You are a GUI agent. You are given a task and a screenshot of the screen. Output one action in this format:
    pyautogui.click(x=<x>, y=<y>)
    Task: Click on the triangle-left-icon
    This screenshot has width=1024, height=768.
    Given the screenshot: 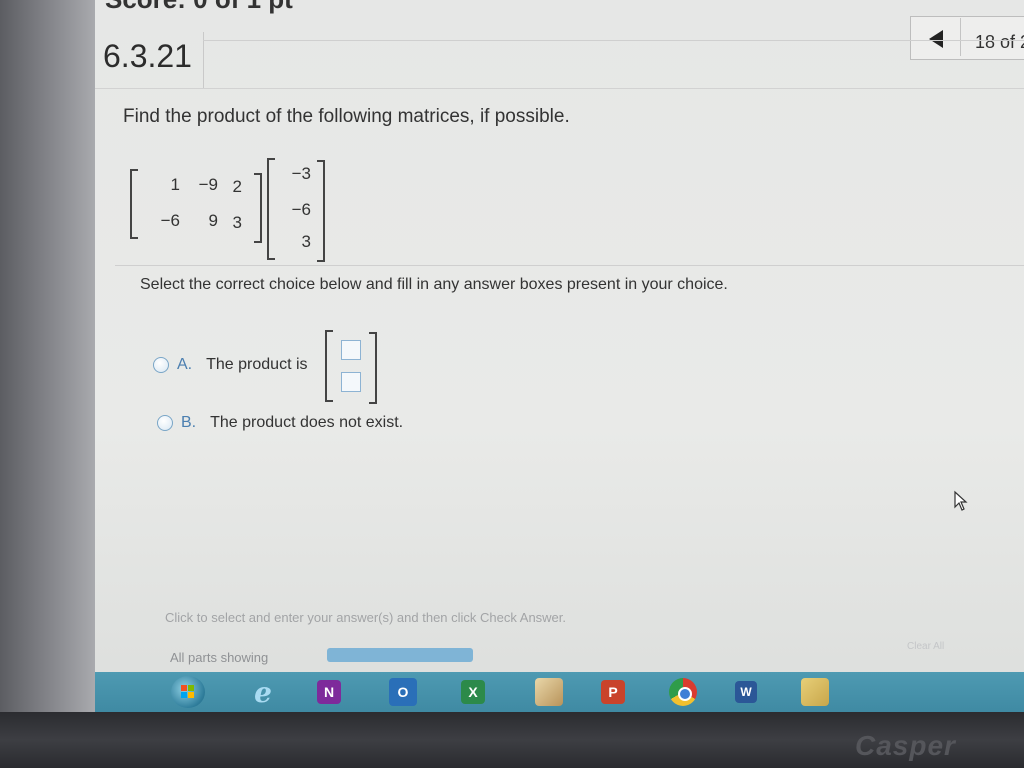 What is the action you would take?
    pyautogui.click(x=936, y=39)
    